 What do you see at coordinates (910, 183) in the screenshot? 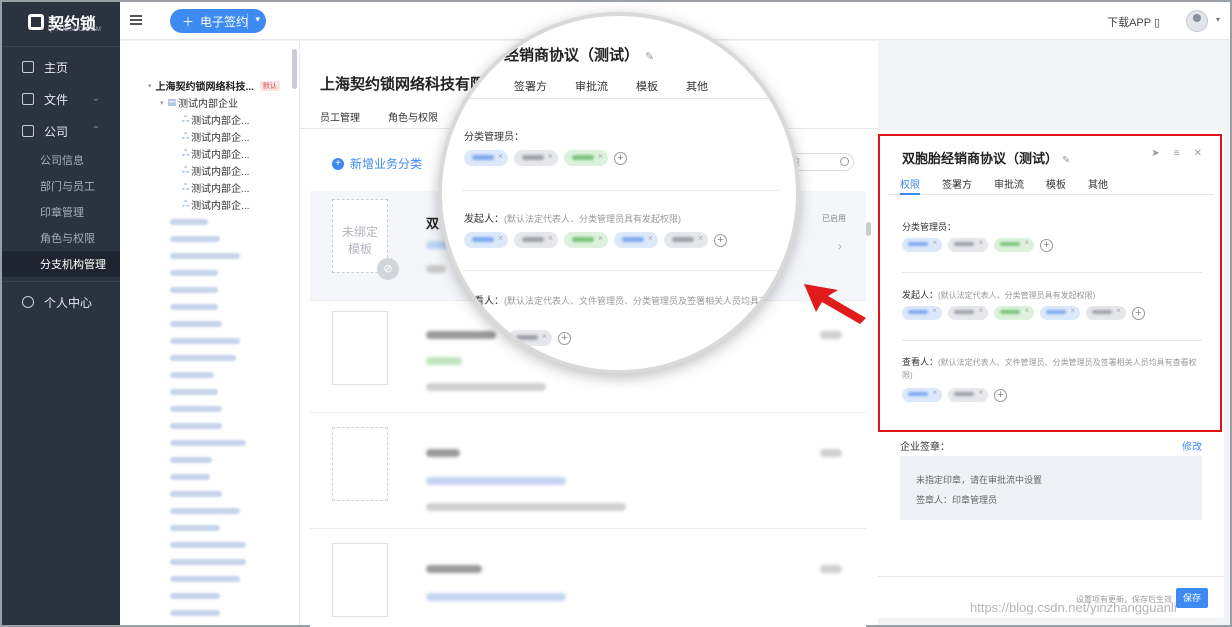
I see `tab-permission: 权限` at bounding box center [910, 183].